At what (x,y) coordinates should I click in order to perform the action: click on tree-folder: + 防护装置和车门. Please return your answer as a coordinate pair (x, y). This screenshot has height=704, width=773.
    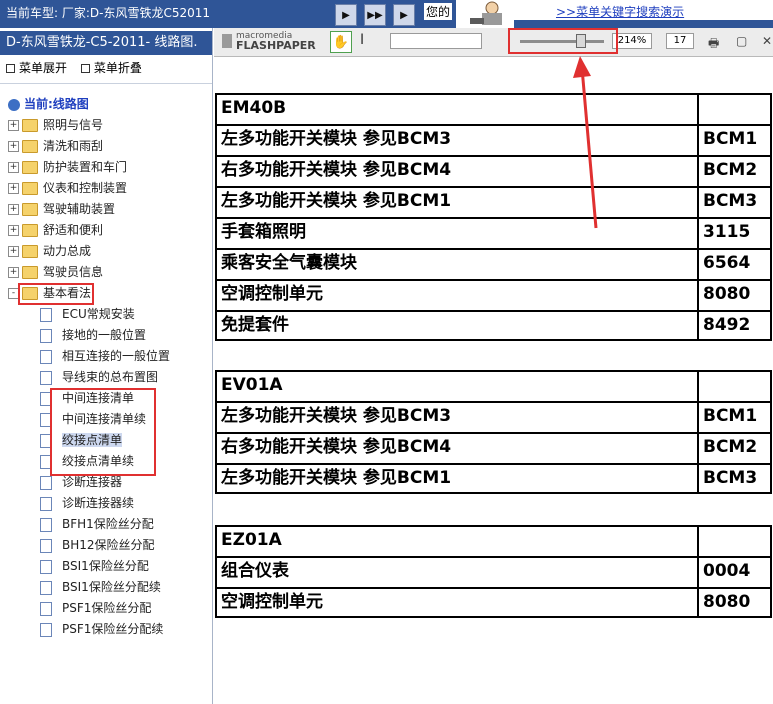
    Looking at the image, I should click on (67, 167).